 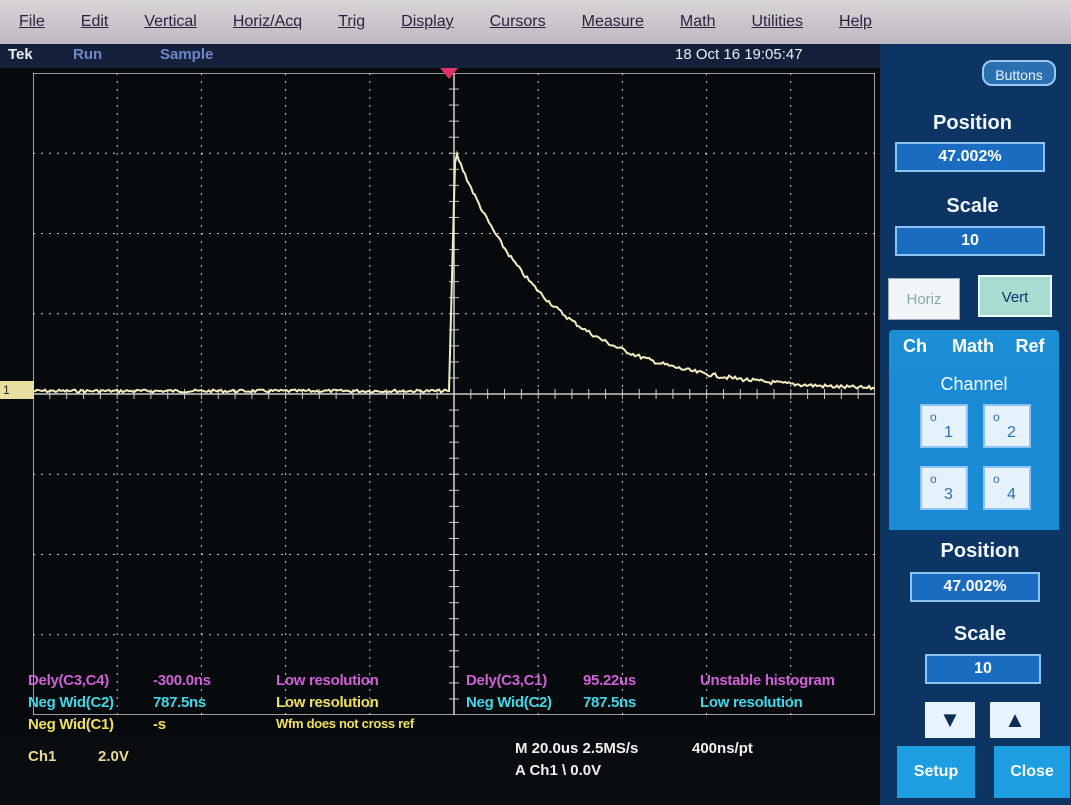 I want to click on menu-help: Help, so click(x=854, y=22).